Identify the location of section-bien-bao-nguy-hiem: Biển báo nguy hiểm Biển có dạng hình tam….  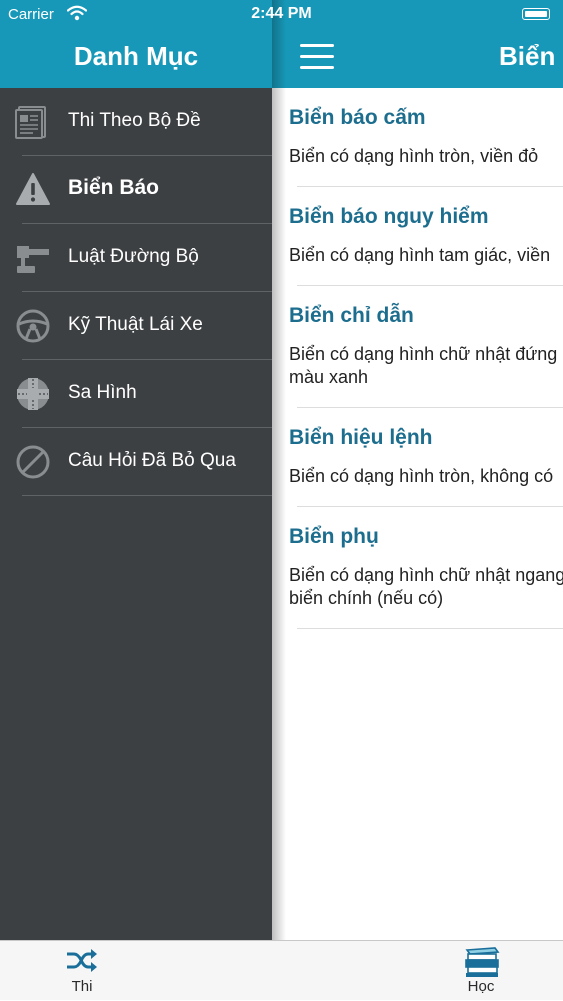
(417, 236).